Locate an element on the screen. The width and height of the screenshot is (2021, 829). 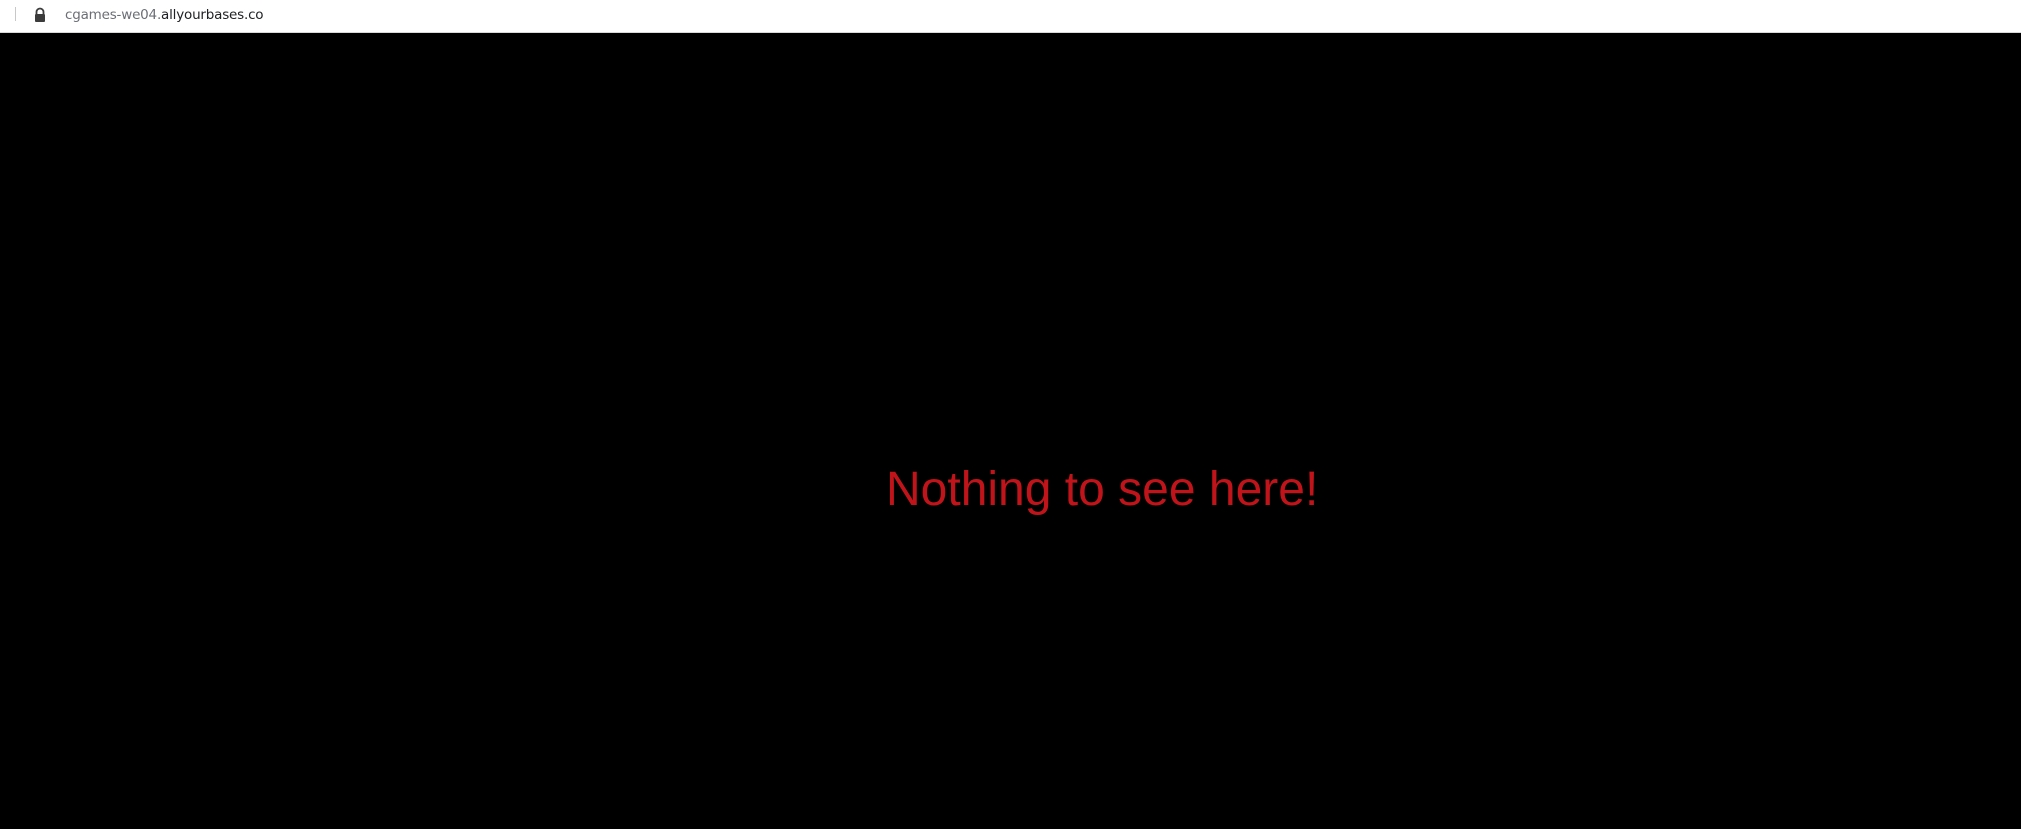
page-message: Nothing to see here! is located at coordinates (1102, 489).